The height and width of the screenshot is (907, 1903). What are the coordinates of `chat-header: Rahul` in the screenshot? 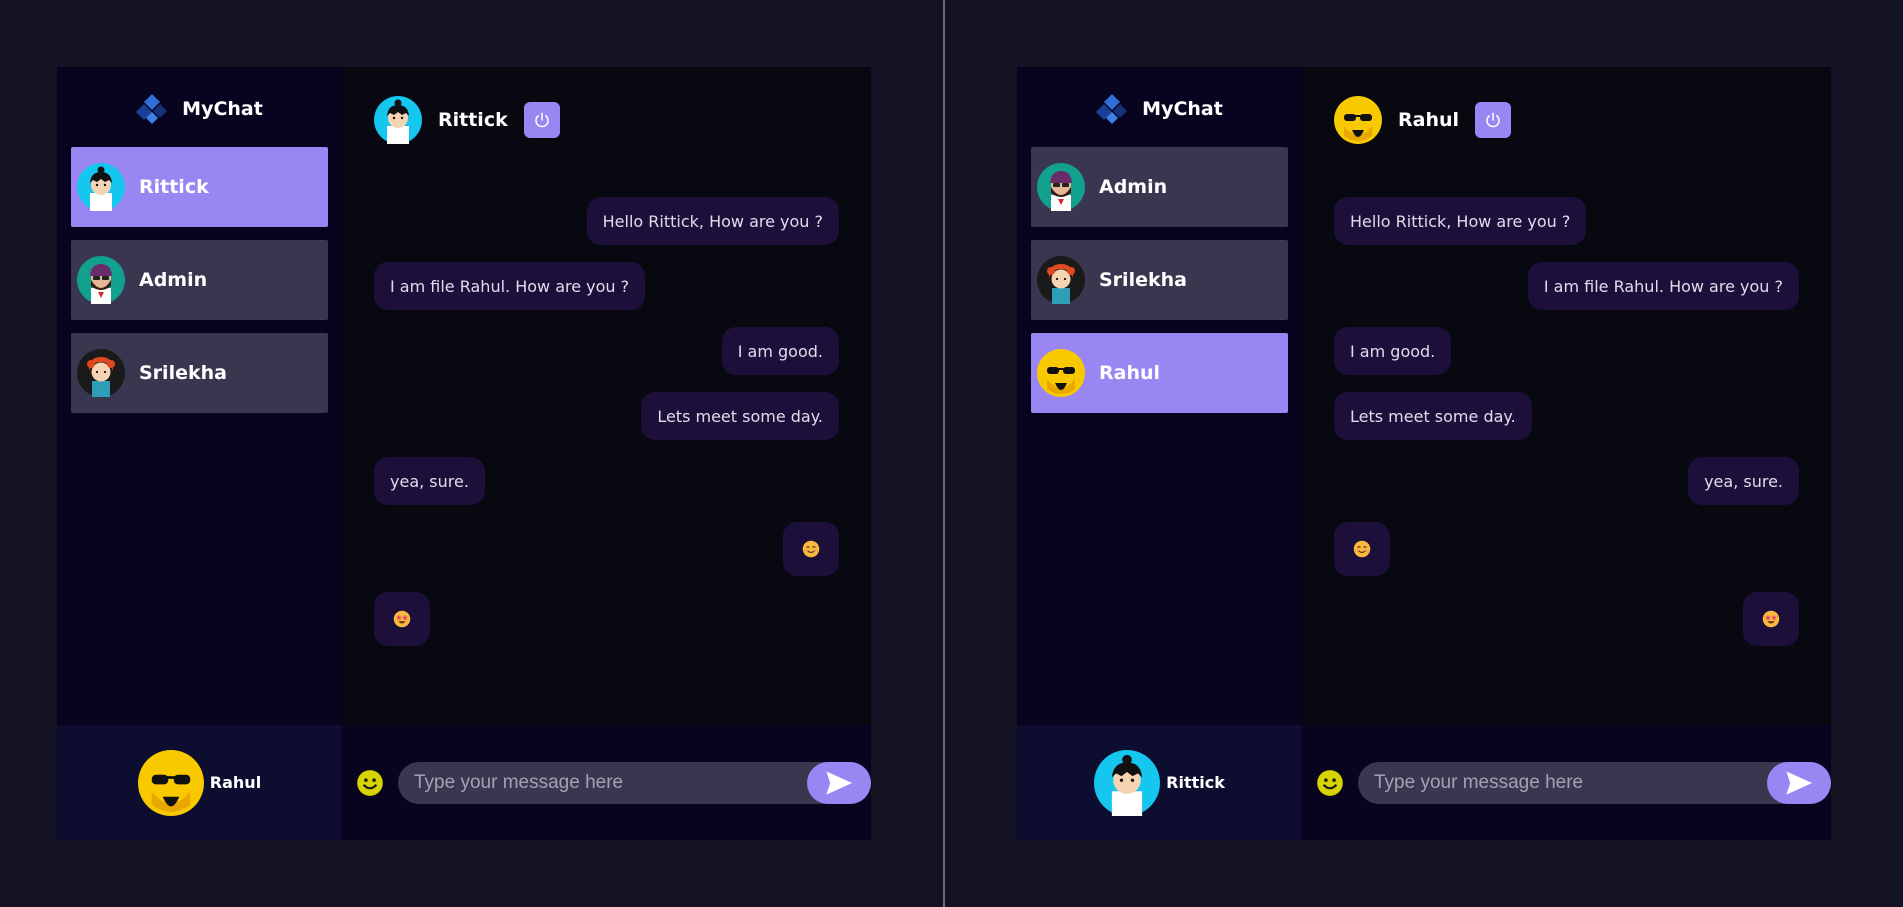 It's located at (1566, 120).